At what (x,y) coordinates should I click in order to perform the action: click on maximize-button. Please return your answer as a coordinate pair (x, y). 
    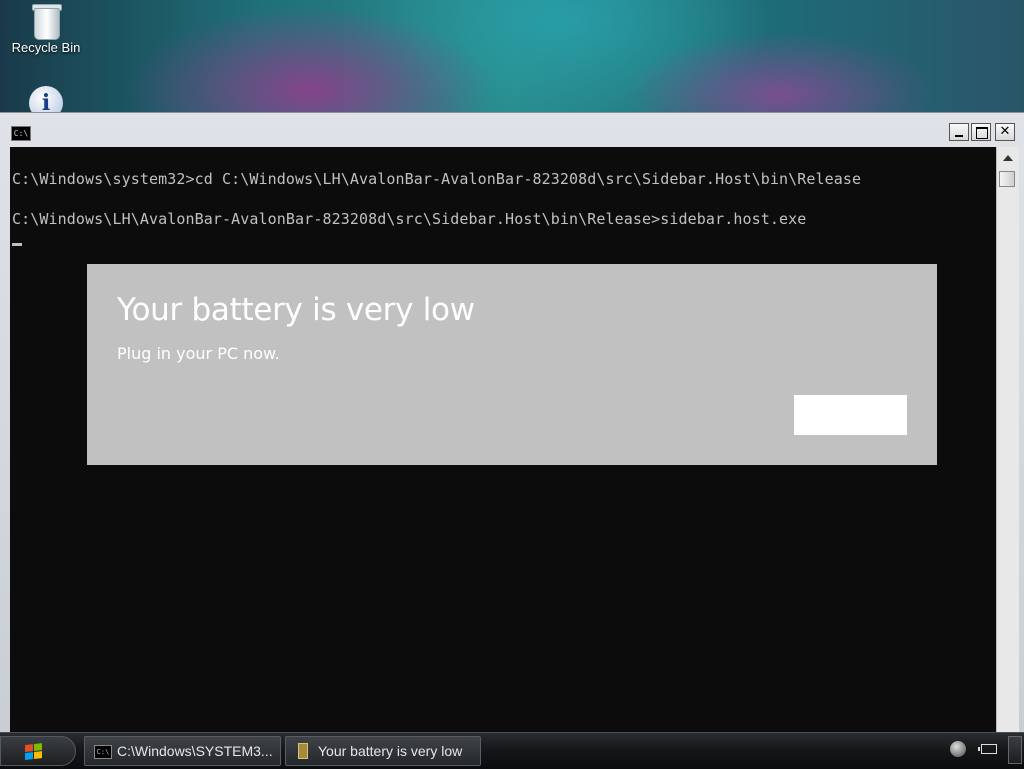
    Looking at the image, I should click on (981, 132).